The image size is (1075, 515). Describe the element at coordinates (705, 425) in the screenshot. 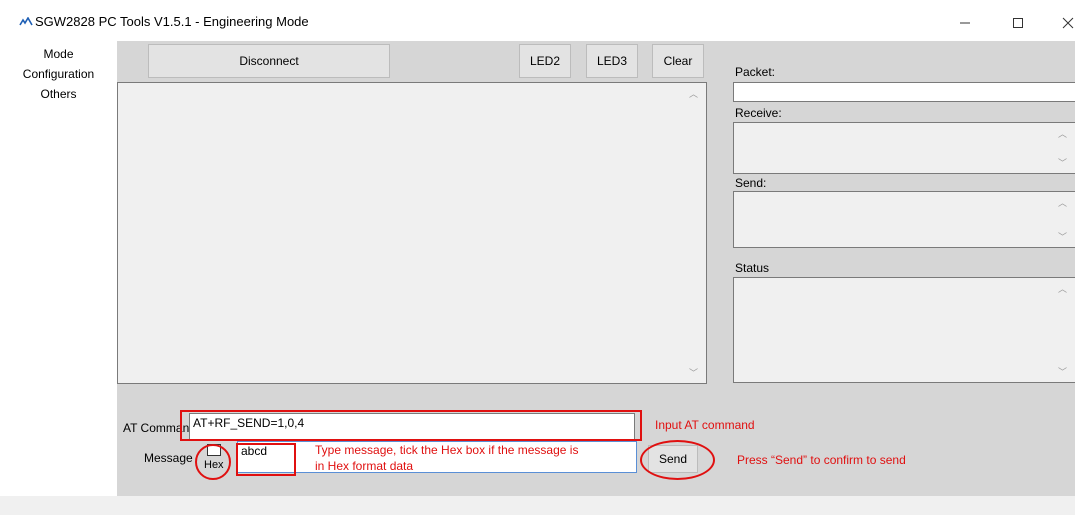

I see `at-command-note: Input AT command` at that location.